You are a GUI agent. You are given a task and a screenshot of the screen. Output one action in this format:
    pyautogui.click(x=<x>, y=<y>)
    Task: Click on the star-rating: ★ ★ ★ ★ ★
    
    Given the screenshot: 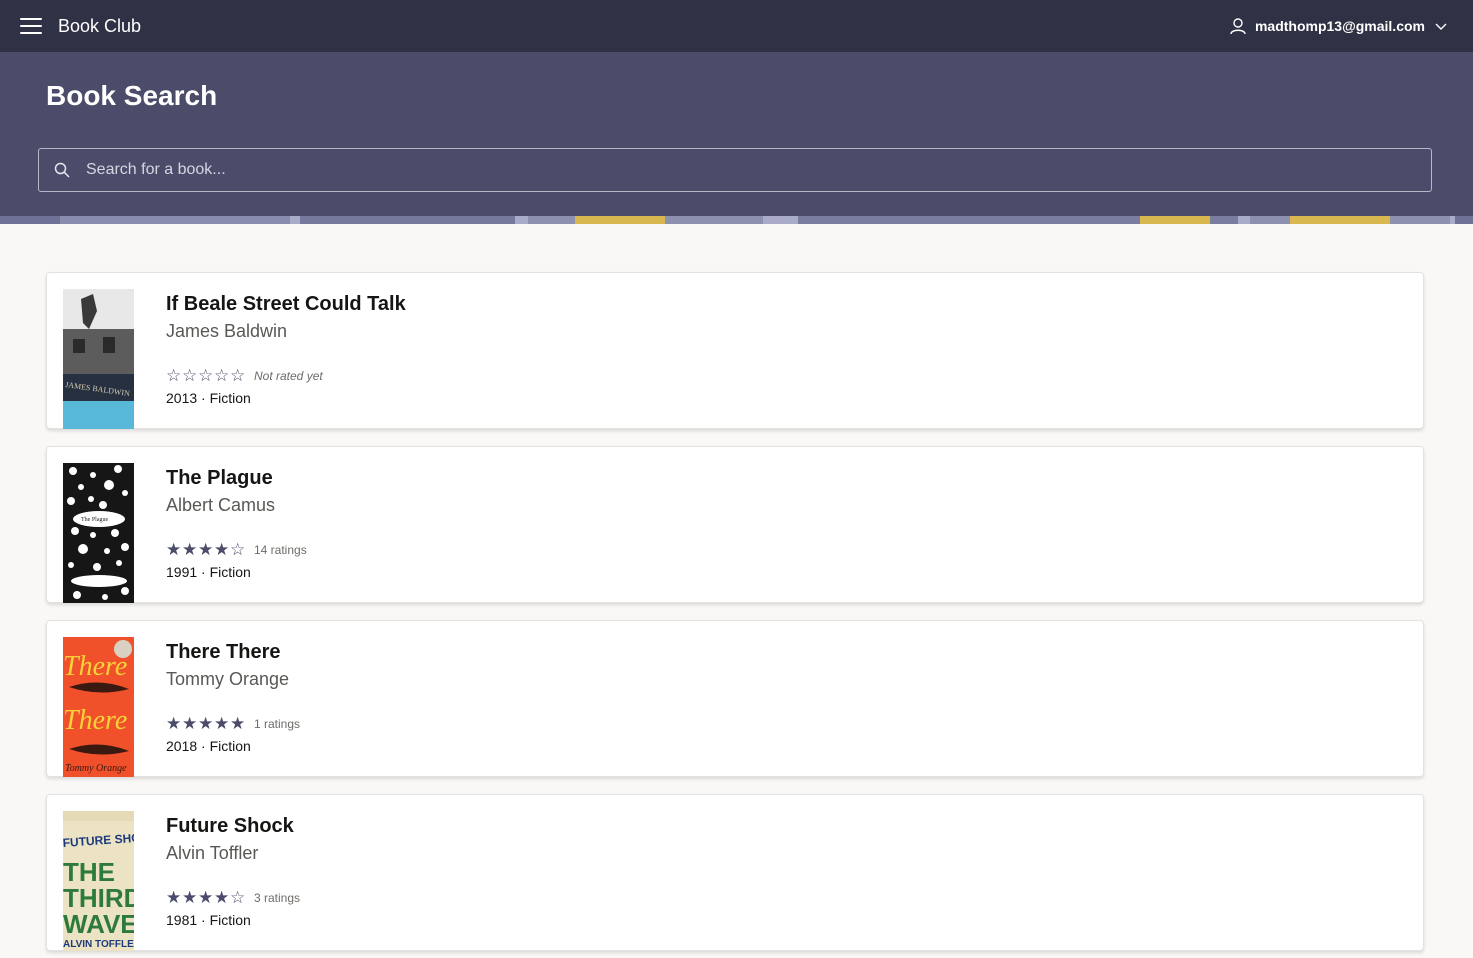 What is the action you would take?
    pyautogui.click(x=206, y=723)
    